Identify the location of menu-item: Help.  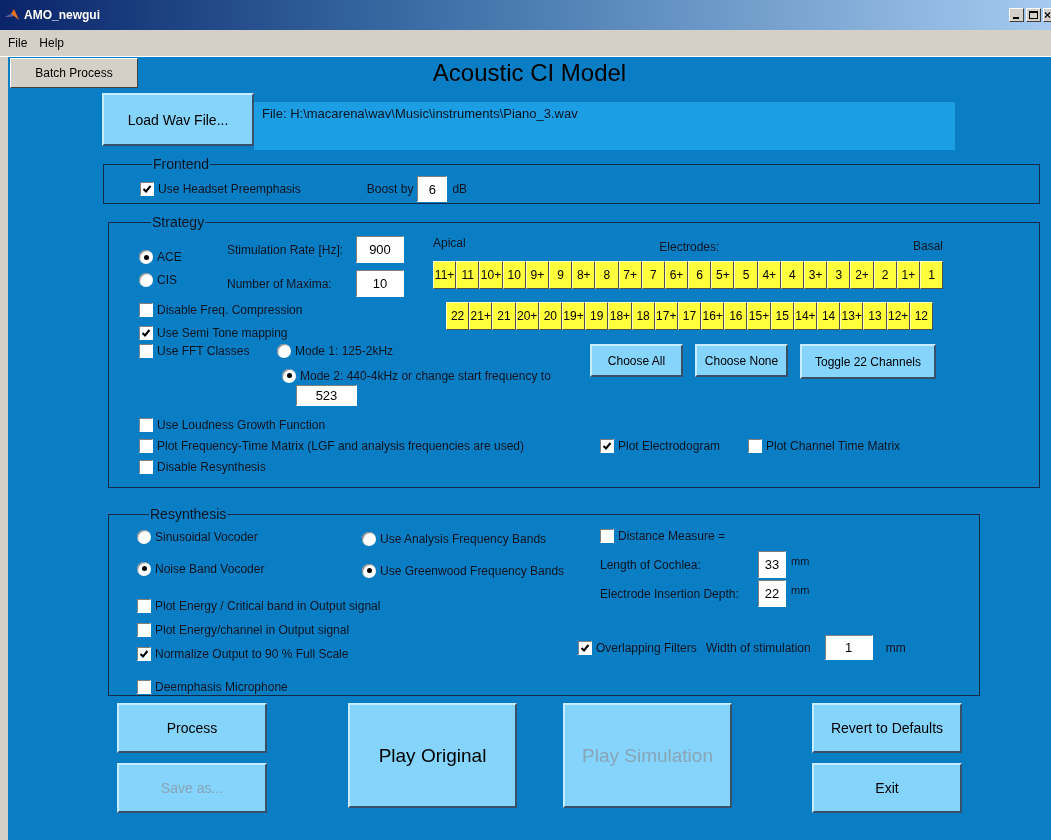
(52, 43).